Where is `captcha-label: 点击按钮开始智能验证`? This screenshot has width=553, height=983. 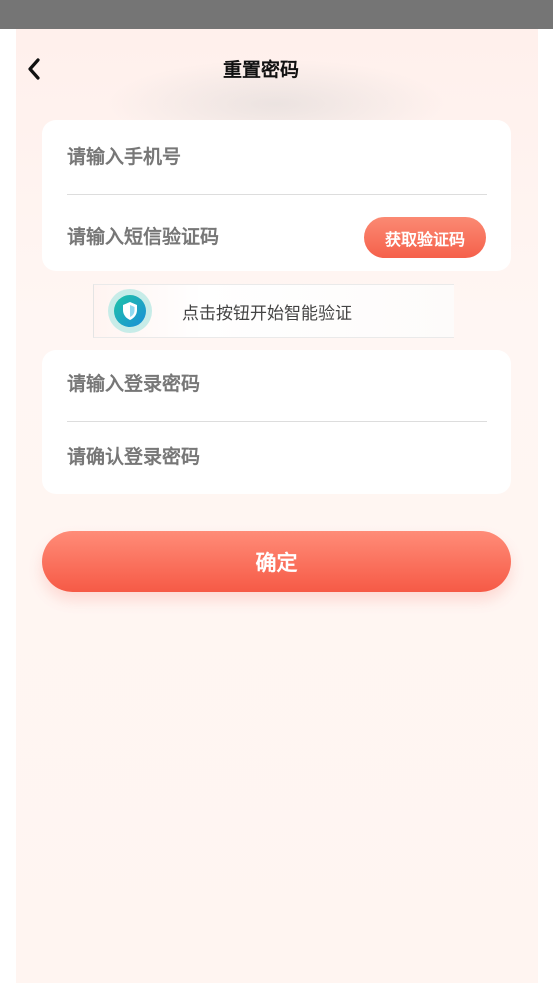
captcha-label: 点击按钮开始智能验证 is located at coordinates (267, 313).